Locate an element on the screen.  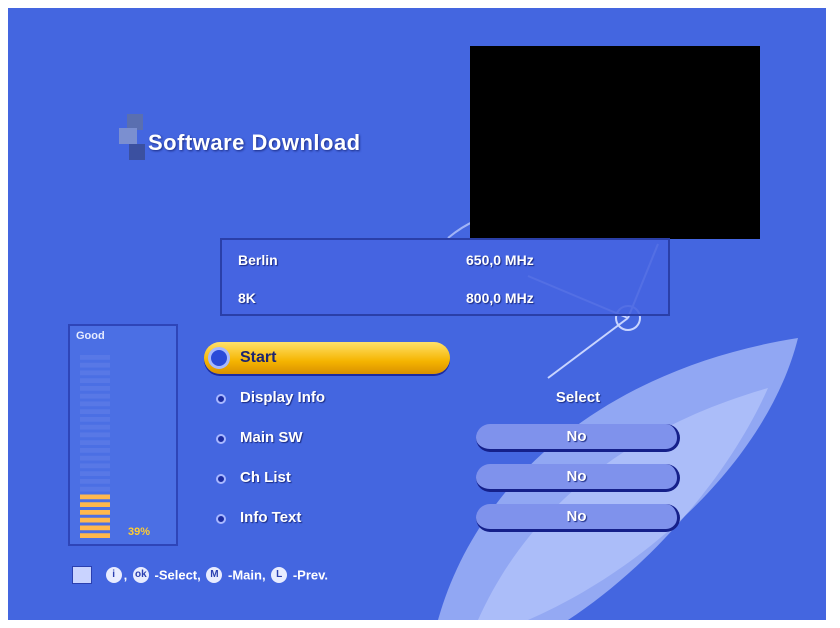
ok-key-icon: ok is located at coordinates (140, 575).